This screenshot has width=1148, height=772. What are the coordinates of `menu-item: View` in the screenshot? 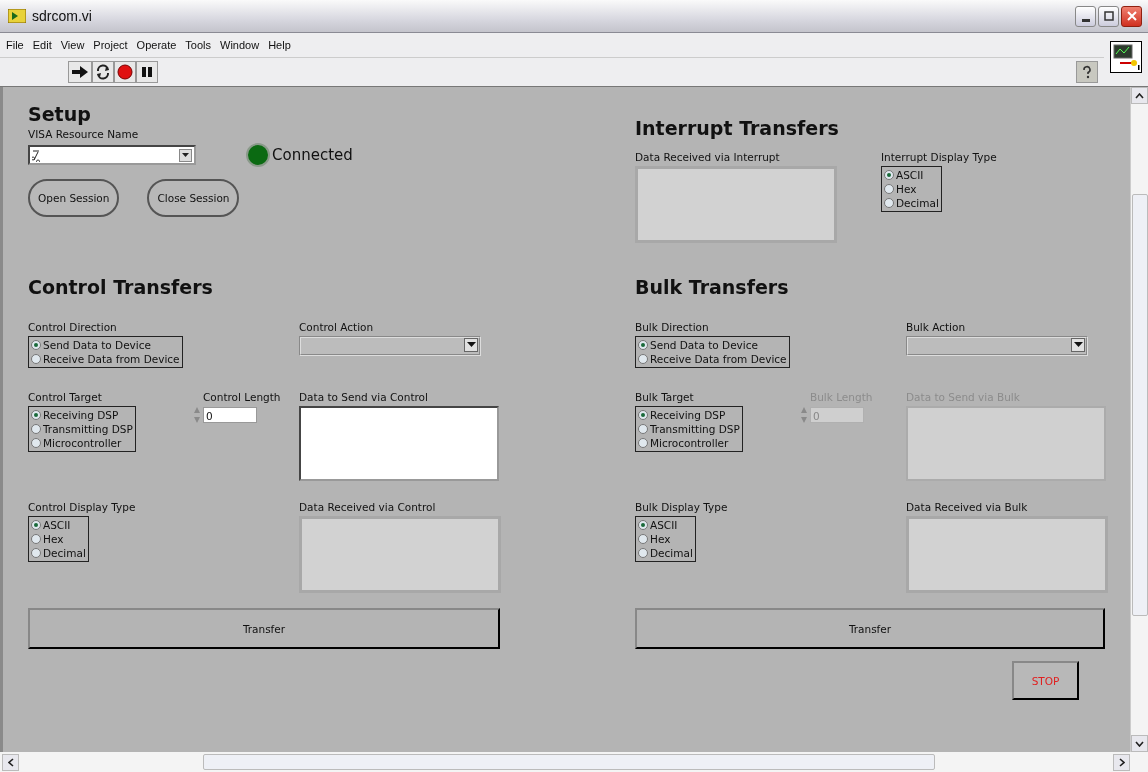 It's located at (72, 45).